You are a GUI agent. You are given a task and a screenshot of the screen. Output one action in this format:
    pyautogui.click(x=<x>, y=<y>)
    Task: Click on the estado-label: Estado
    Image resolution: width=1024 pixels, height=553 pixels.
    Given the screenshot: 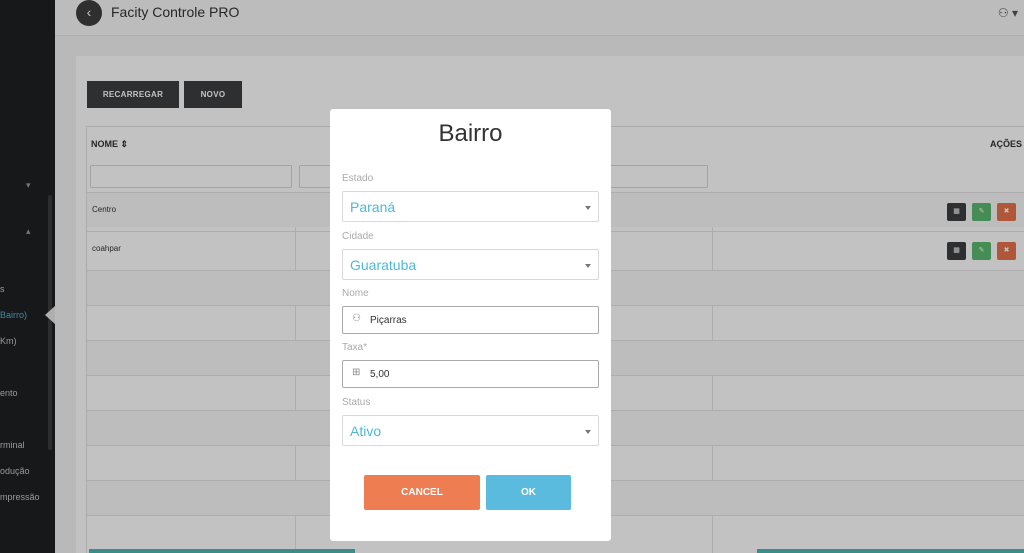 What is the action you would take?
    pyautogui.click(x=358, y=178)
    